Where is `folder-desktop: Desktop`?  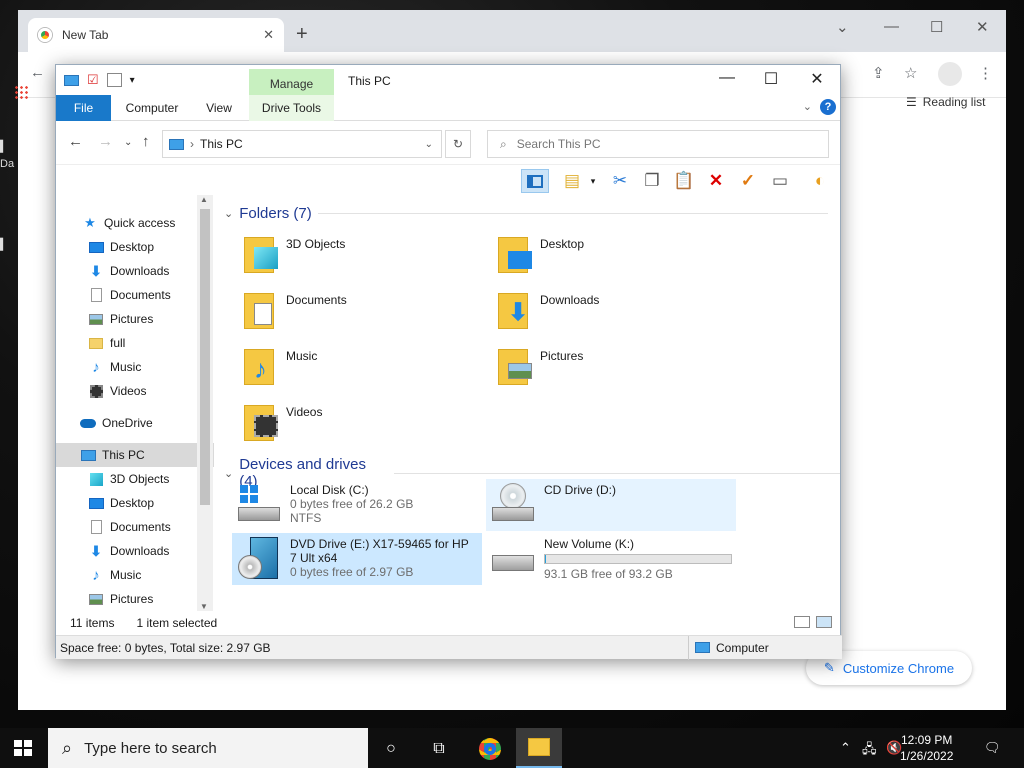 folder-desktop: Desktop is located at coordinates (614, 257).